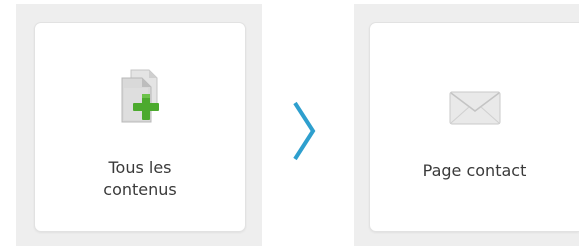 The height and width of the screenshot is (246, 579). Describe the element at coordinates (475, 108) in the screenshot. I see `envelope-icon` at that location.